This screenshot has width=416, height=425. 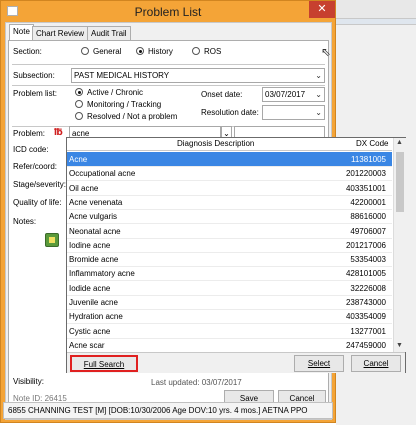 What do you see at coordinates (115, 92) in the screenshot?
I see `active-chronic-label: Active / Chronic` at bounding box center [115, 92].